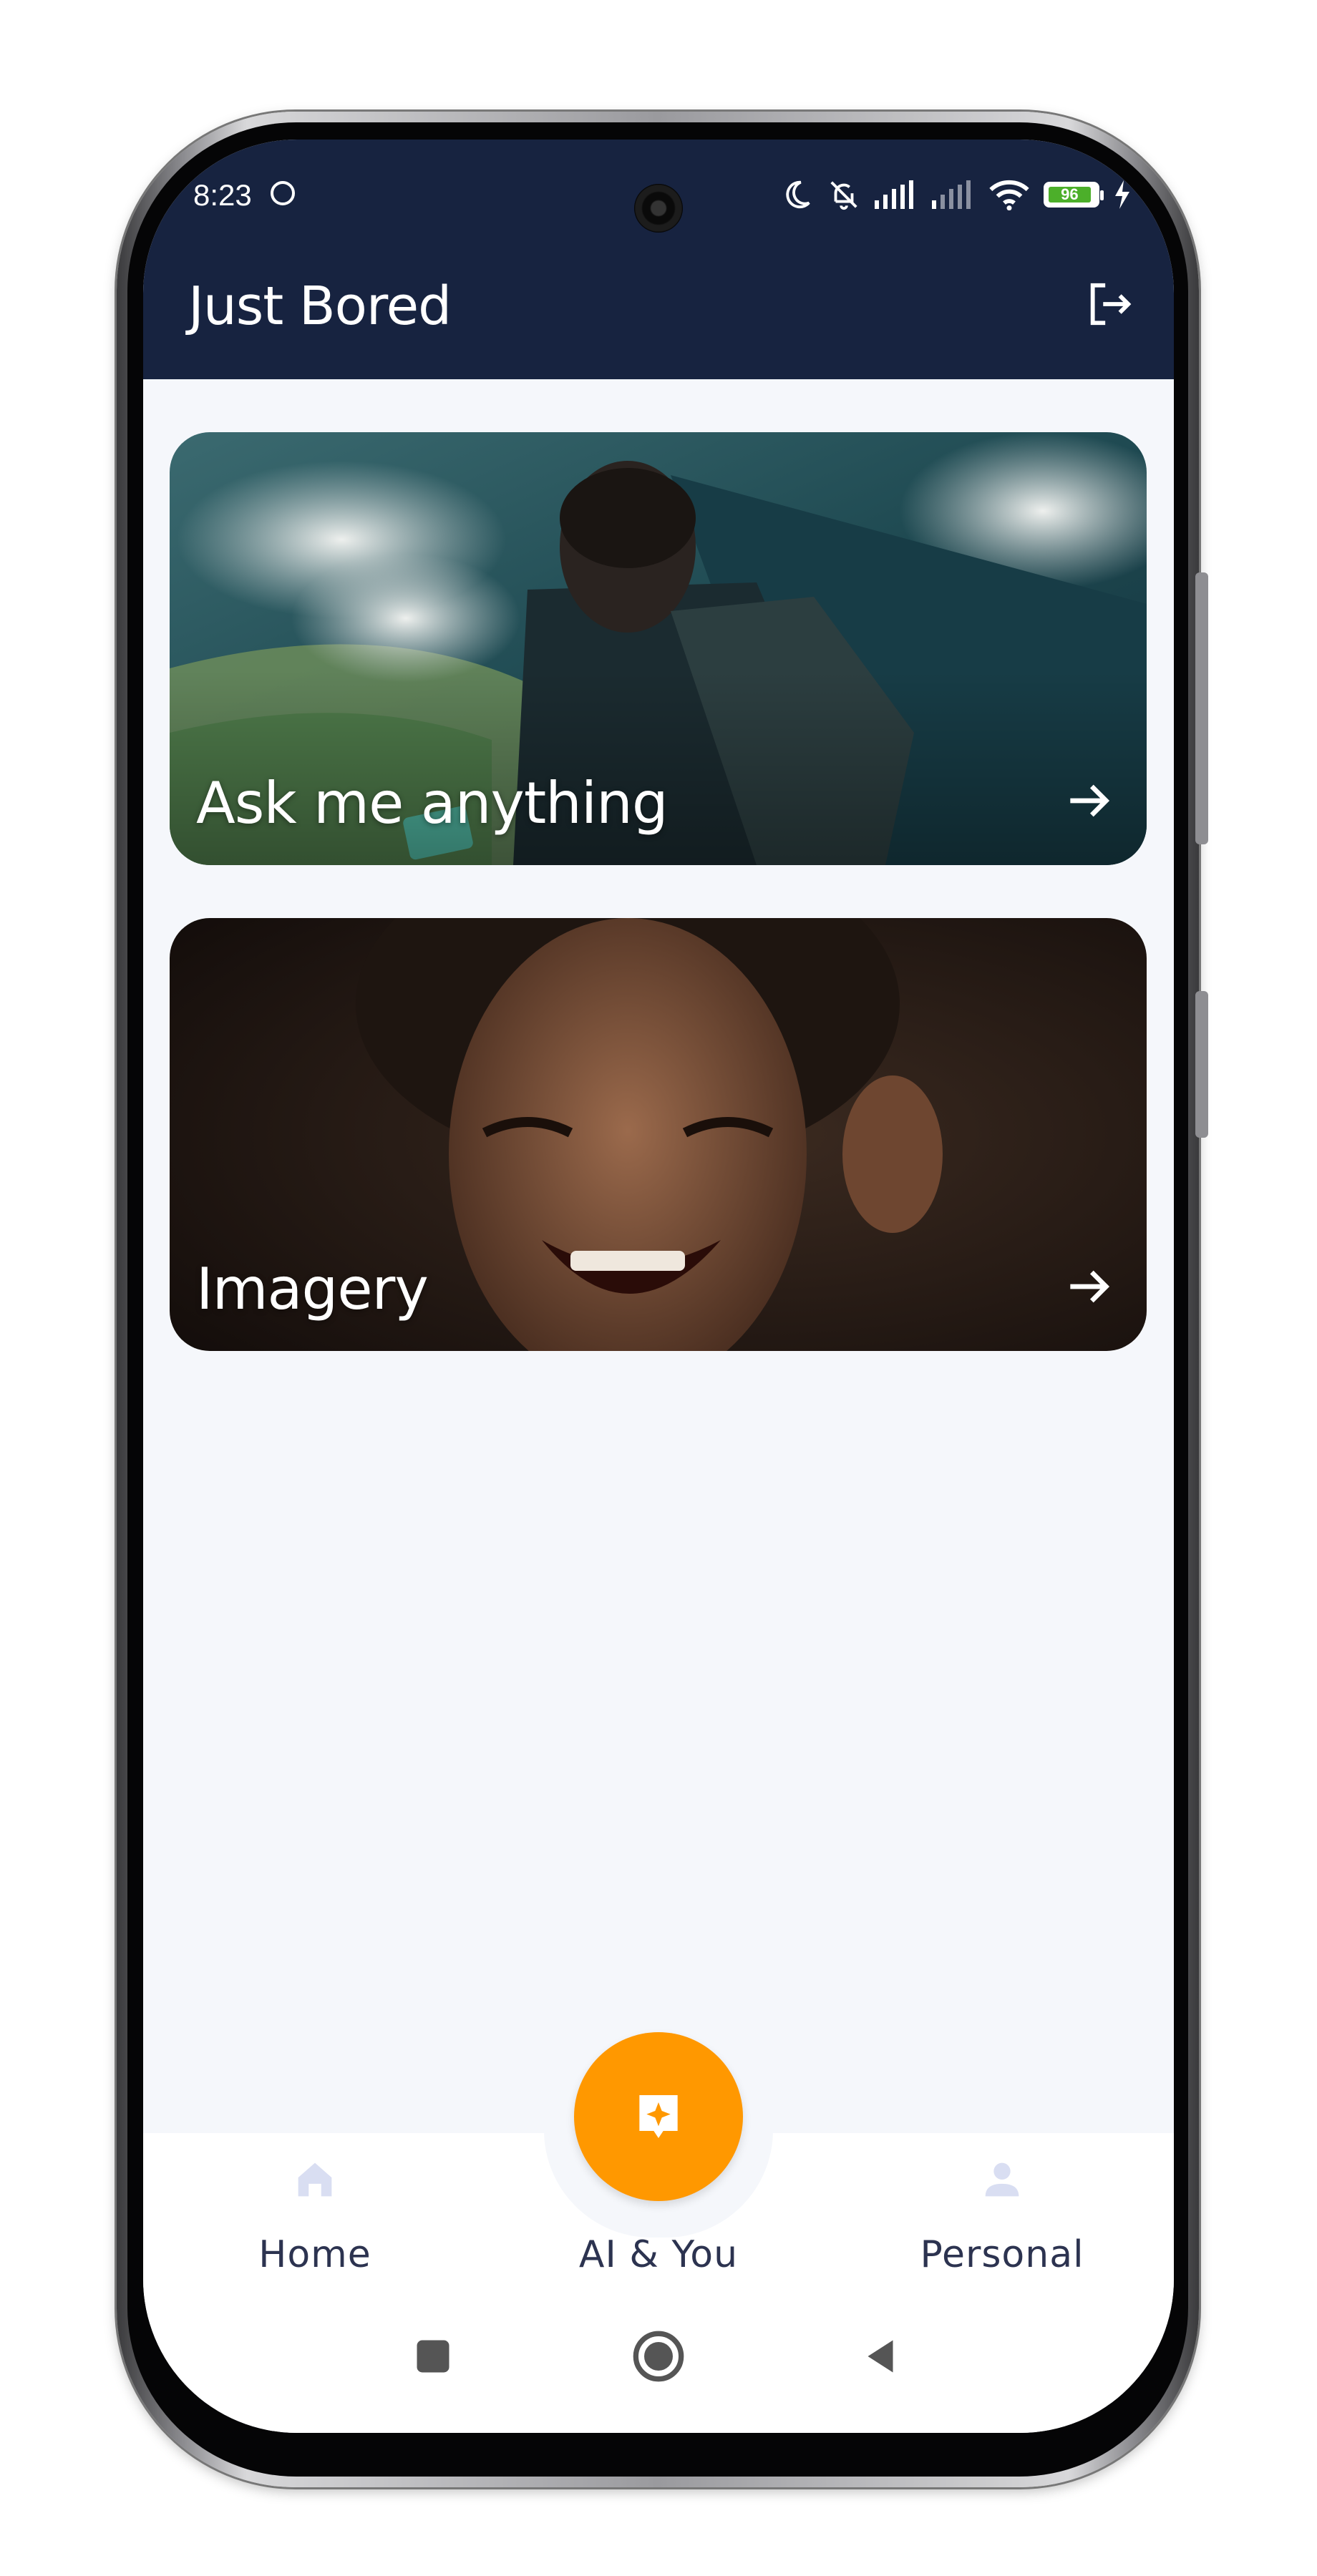 The image size is (1317, 2576). I want to click on imagery-card: Imagery, so click(658, 1134).